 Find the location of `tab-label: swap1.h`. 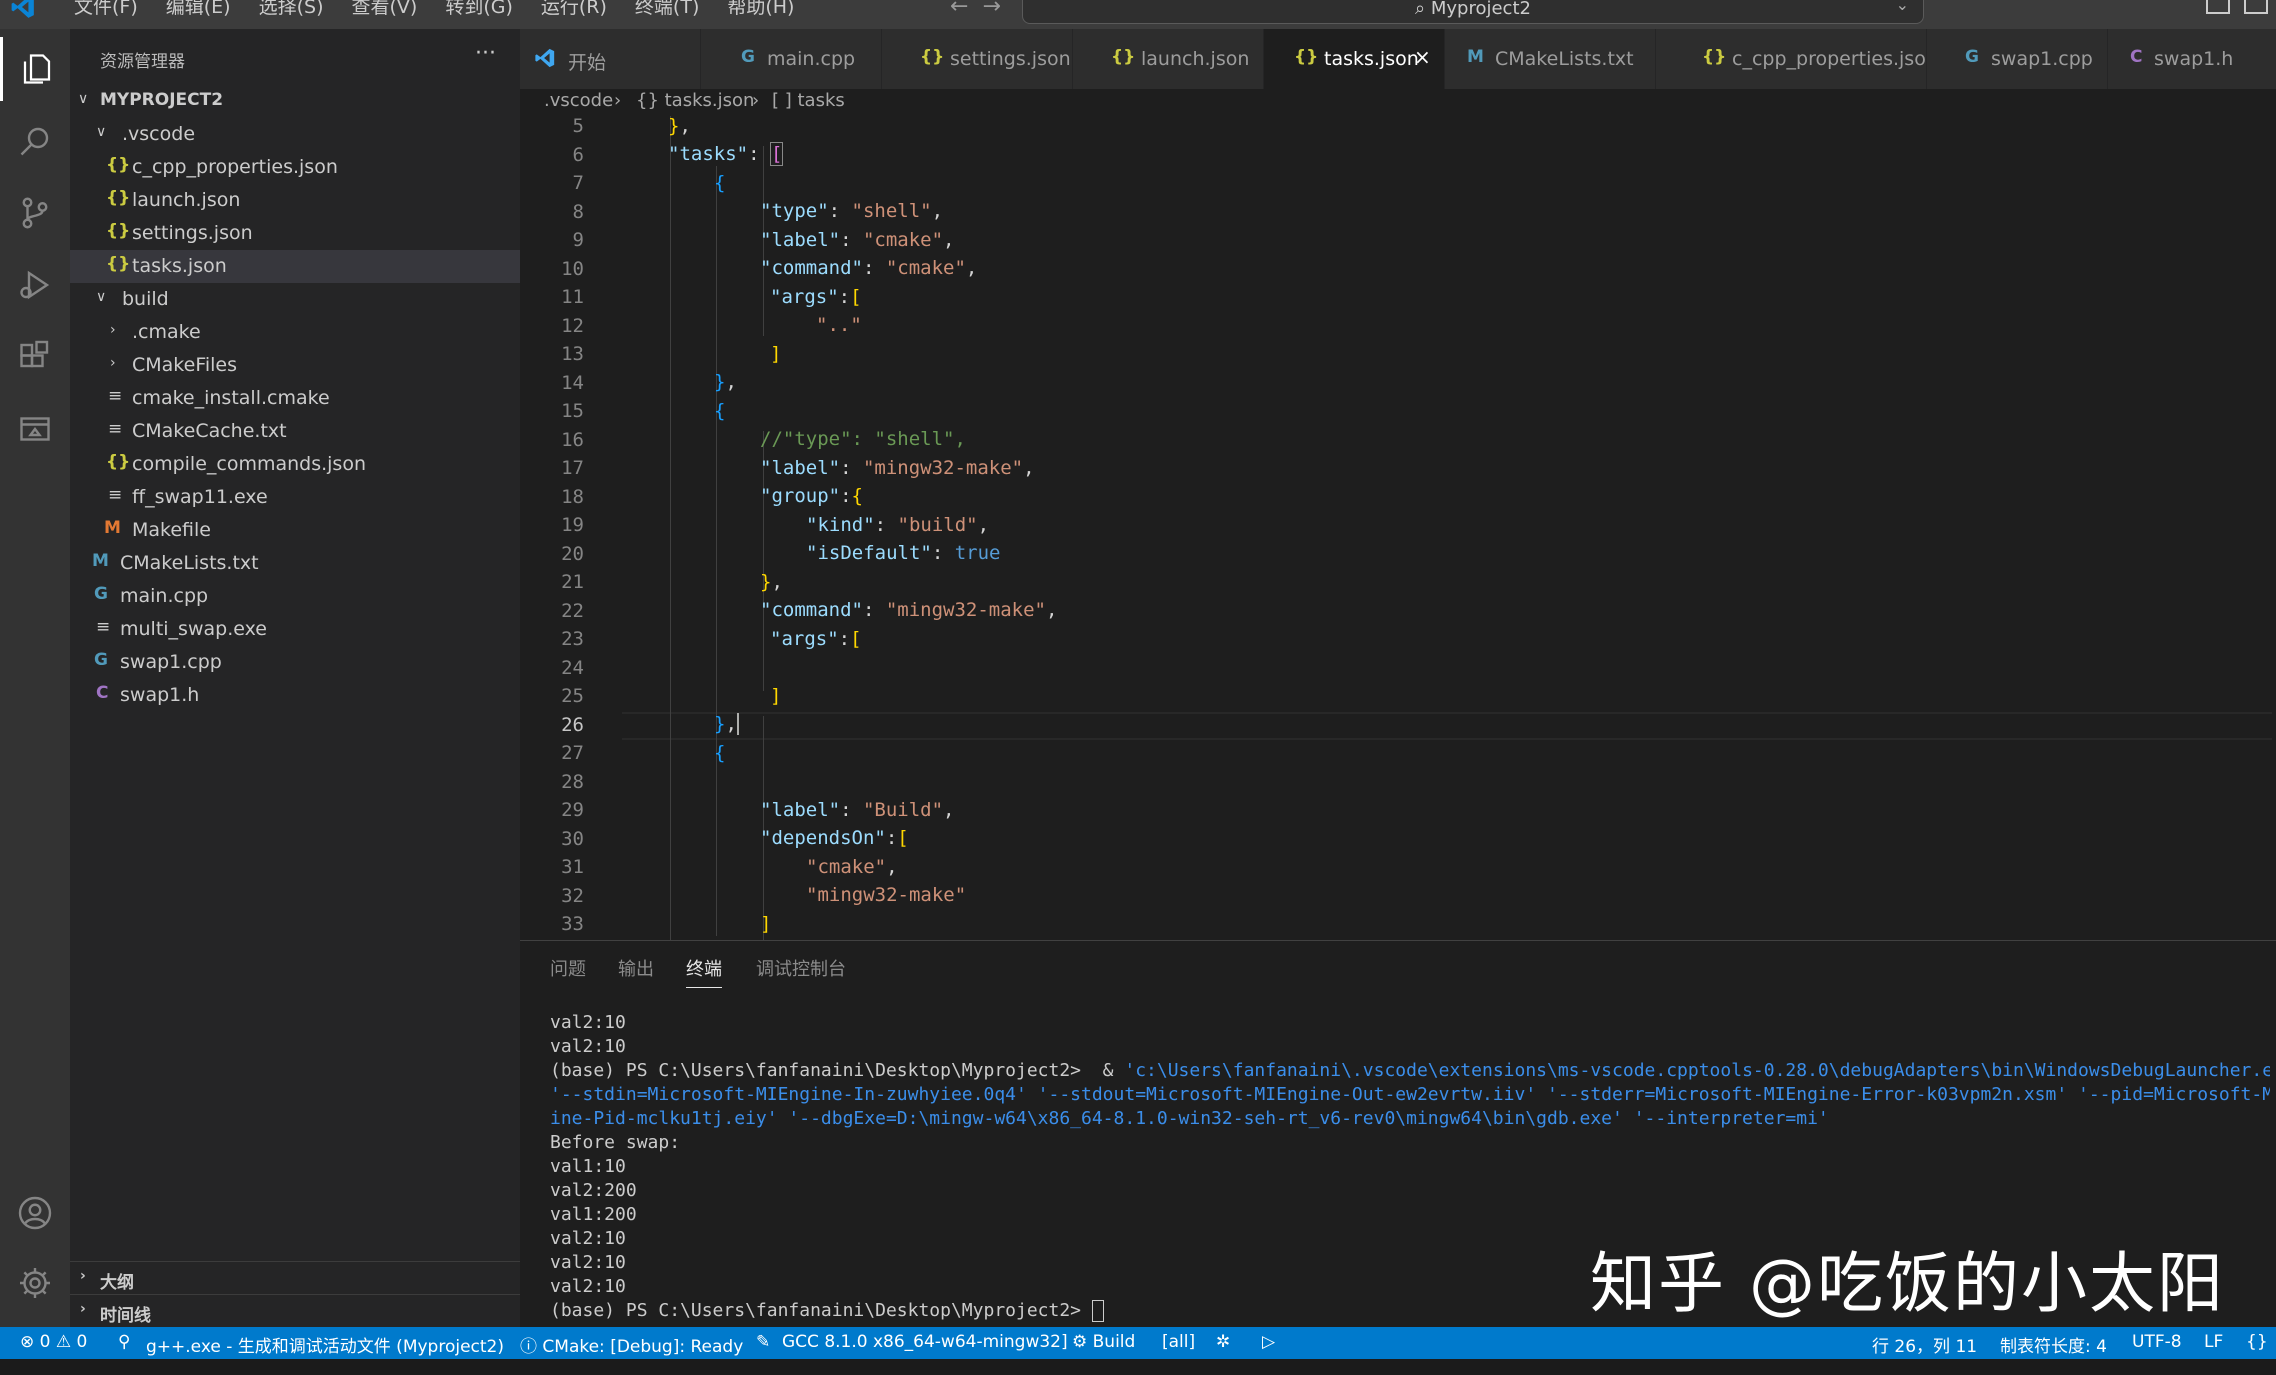

tab-label: swap1.h is located at coordinates (2194, 59).